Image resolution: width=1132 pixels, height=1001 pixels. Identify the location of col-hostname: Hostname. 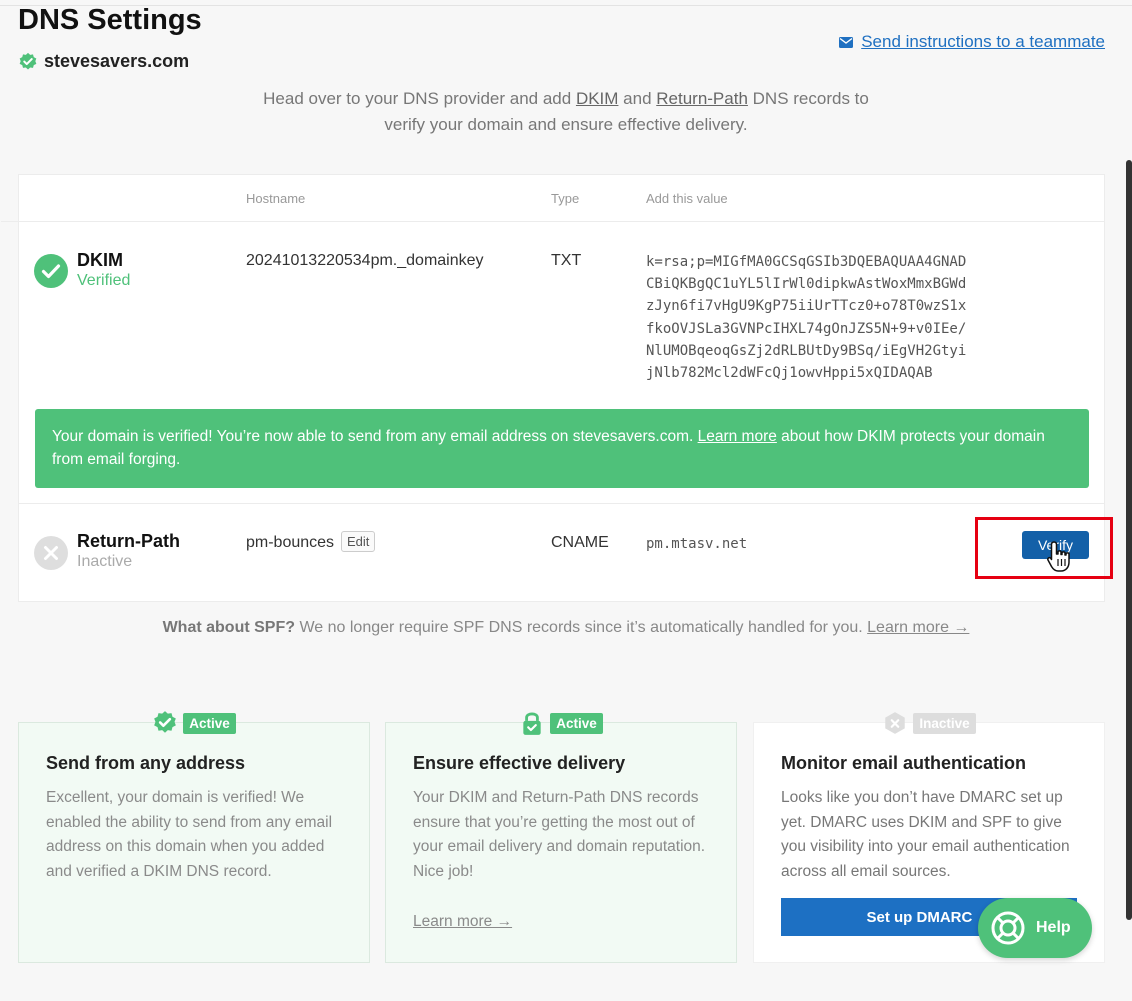
(276, 198).